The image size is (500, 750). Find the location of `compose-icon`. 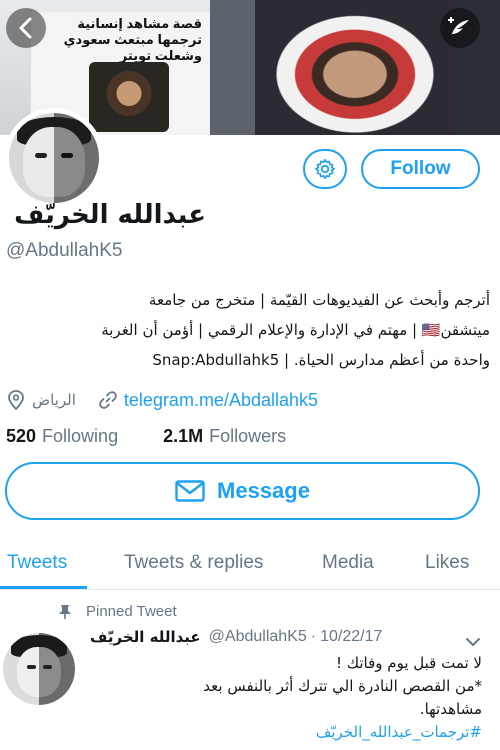

compose-icon is located at coordinates (458, 26).